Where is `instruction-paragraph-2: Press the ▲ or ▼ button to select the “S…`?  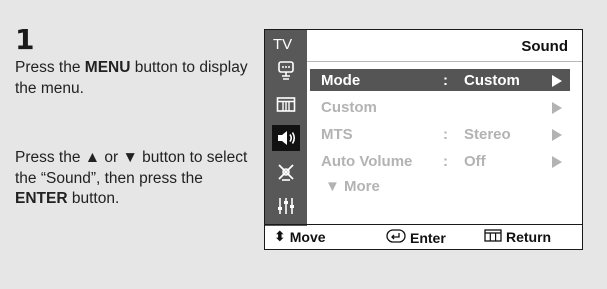
instruction-paragraph-2: Press the ▲ or ▼ button to select the “S… is located at coordinates (135, 179).